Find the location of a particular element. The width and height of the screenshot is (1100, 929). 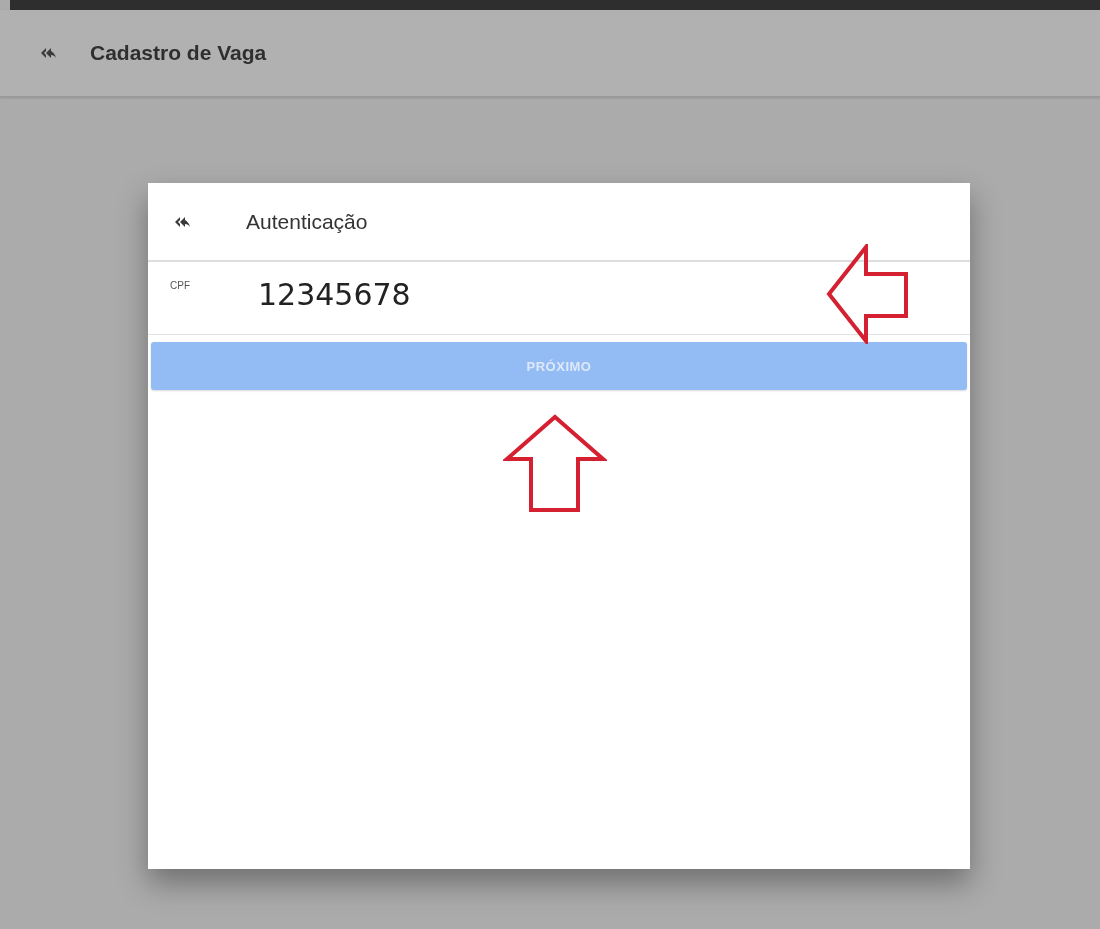

up-arrow-icon is located at coordinates (555, 464).